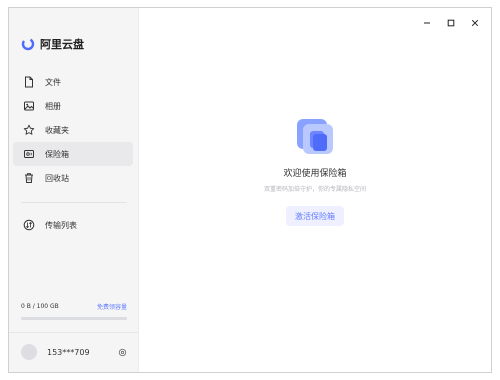  I want to click on user-bar: 153***709, so click(74, 352).